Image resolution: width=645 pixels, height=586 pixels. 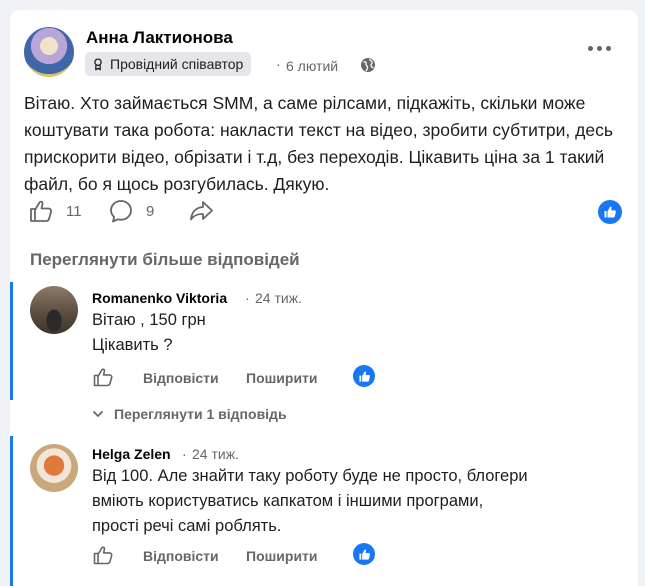 What do you see at coordinates (368, 65) in the screenshot?
I see `globe-icon` at bounding box center [368, 65].